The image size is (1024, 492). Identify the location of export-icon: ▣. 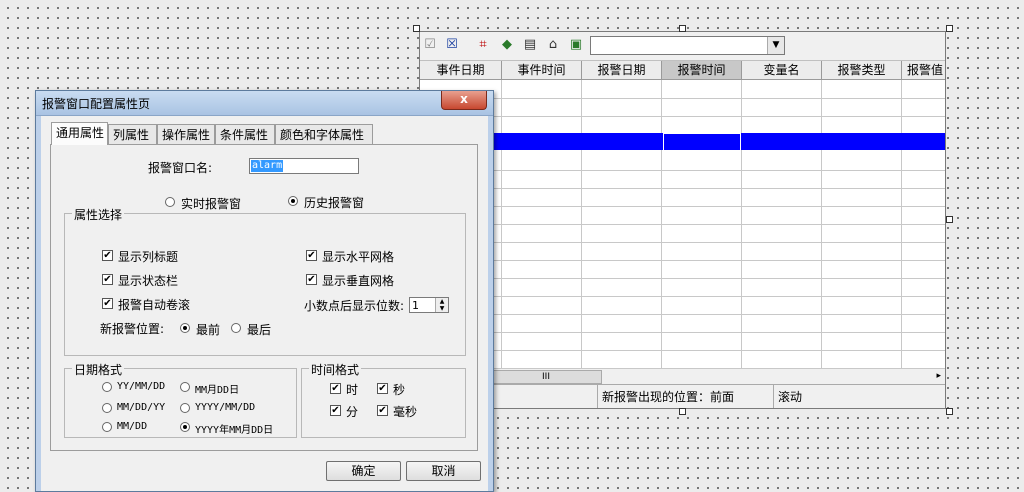
(576, 45).